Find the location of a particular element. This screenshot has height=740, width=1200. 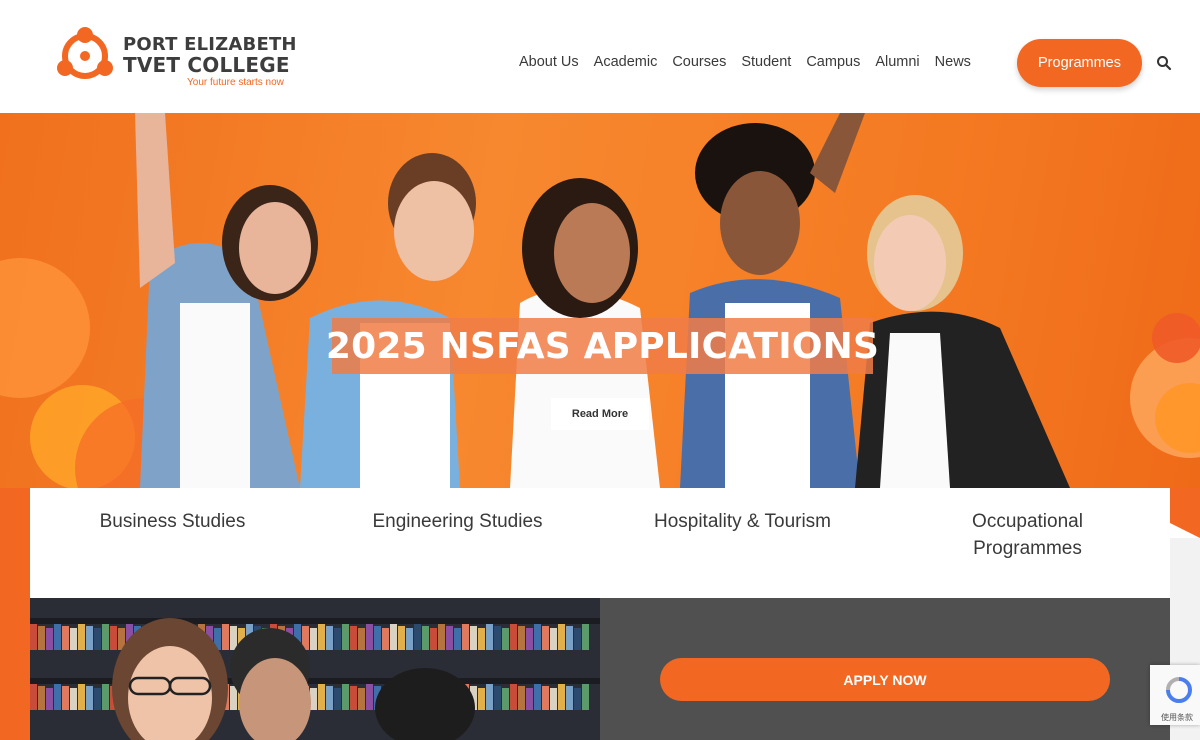

category-hospitality-tourism: Hospitality & Tourism is located at coordinates (742, 543).